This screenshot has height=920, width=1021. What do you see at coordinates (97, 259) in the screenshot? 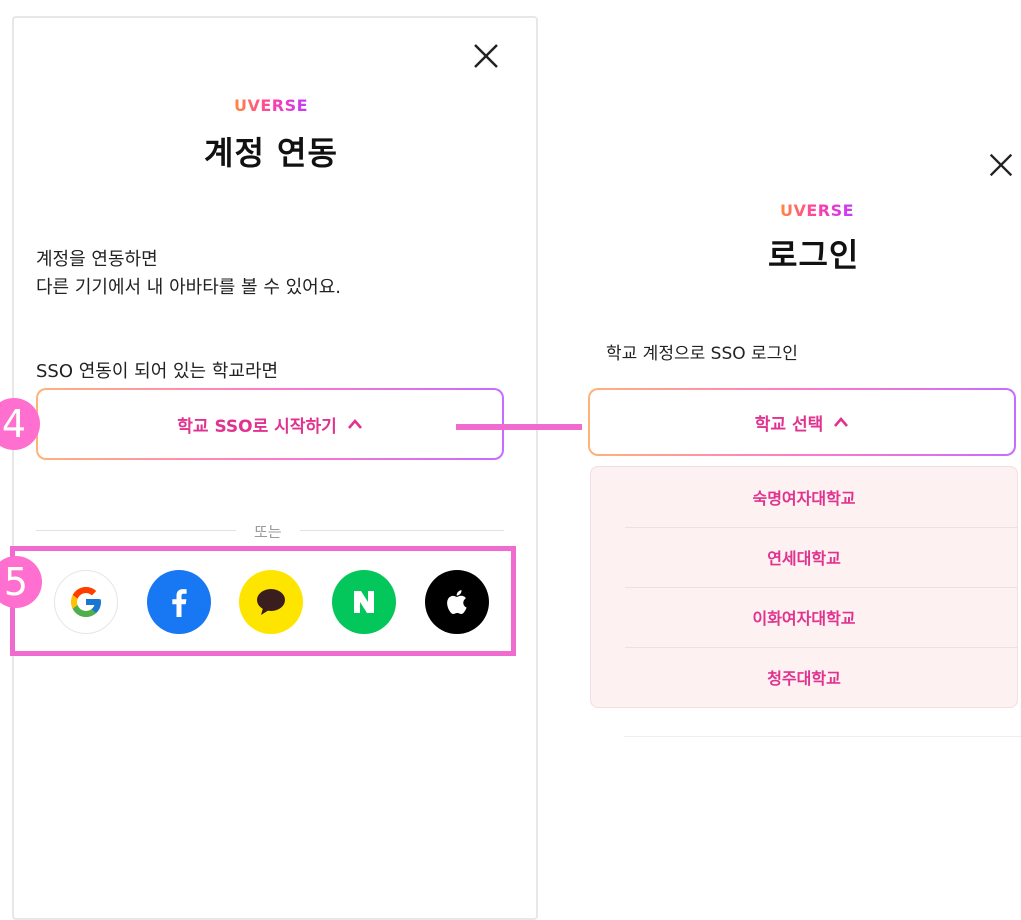
I see `description-line: 계정을 연동하면` at bounding box center [97, 259].